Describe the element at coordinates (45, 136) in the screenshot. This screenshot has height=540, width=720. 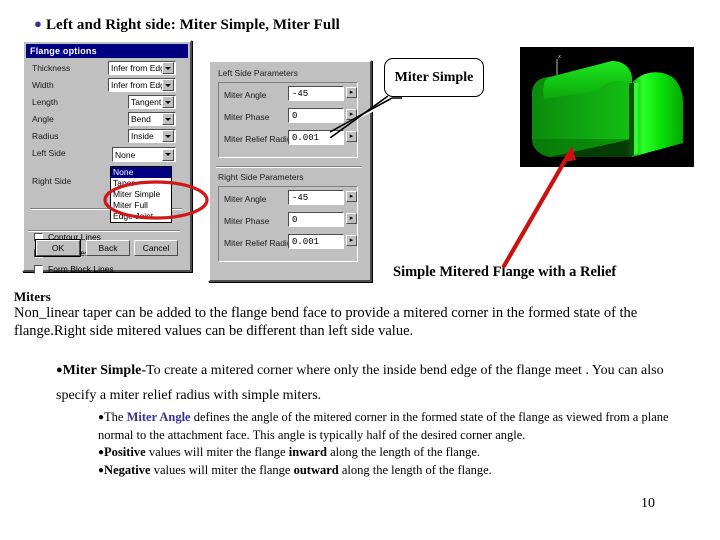
I see `label-radius: Radius` at that location.